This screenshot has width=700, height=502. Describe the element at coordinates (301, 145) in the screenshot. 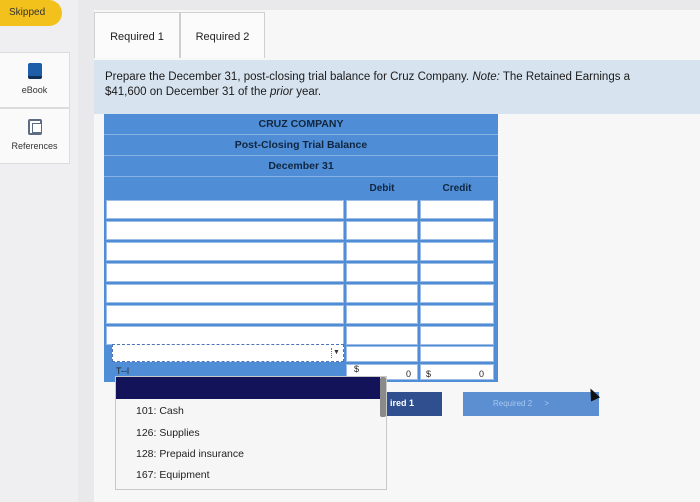

I see `statement-title: Post-Closing Trial Balance` at that location.